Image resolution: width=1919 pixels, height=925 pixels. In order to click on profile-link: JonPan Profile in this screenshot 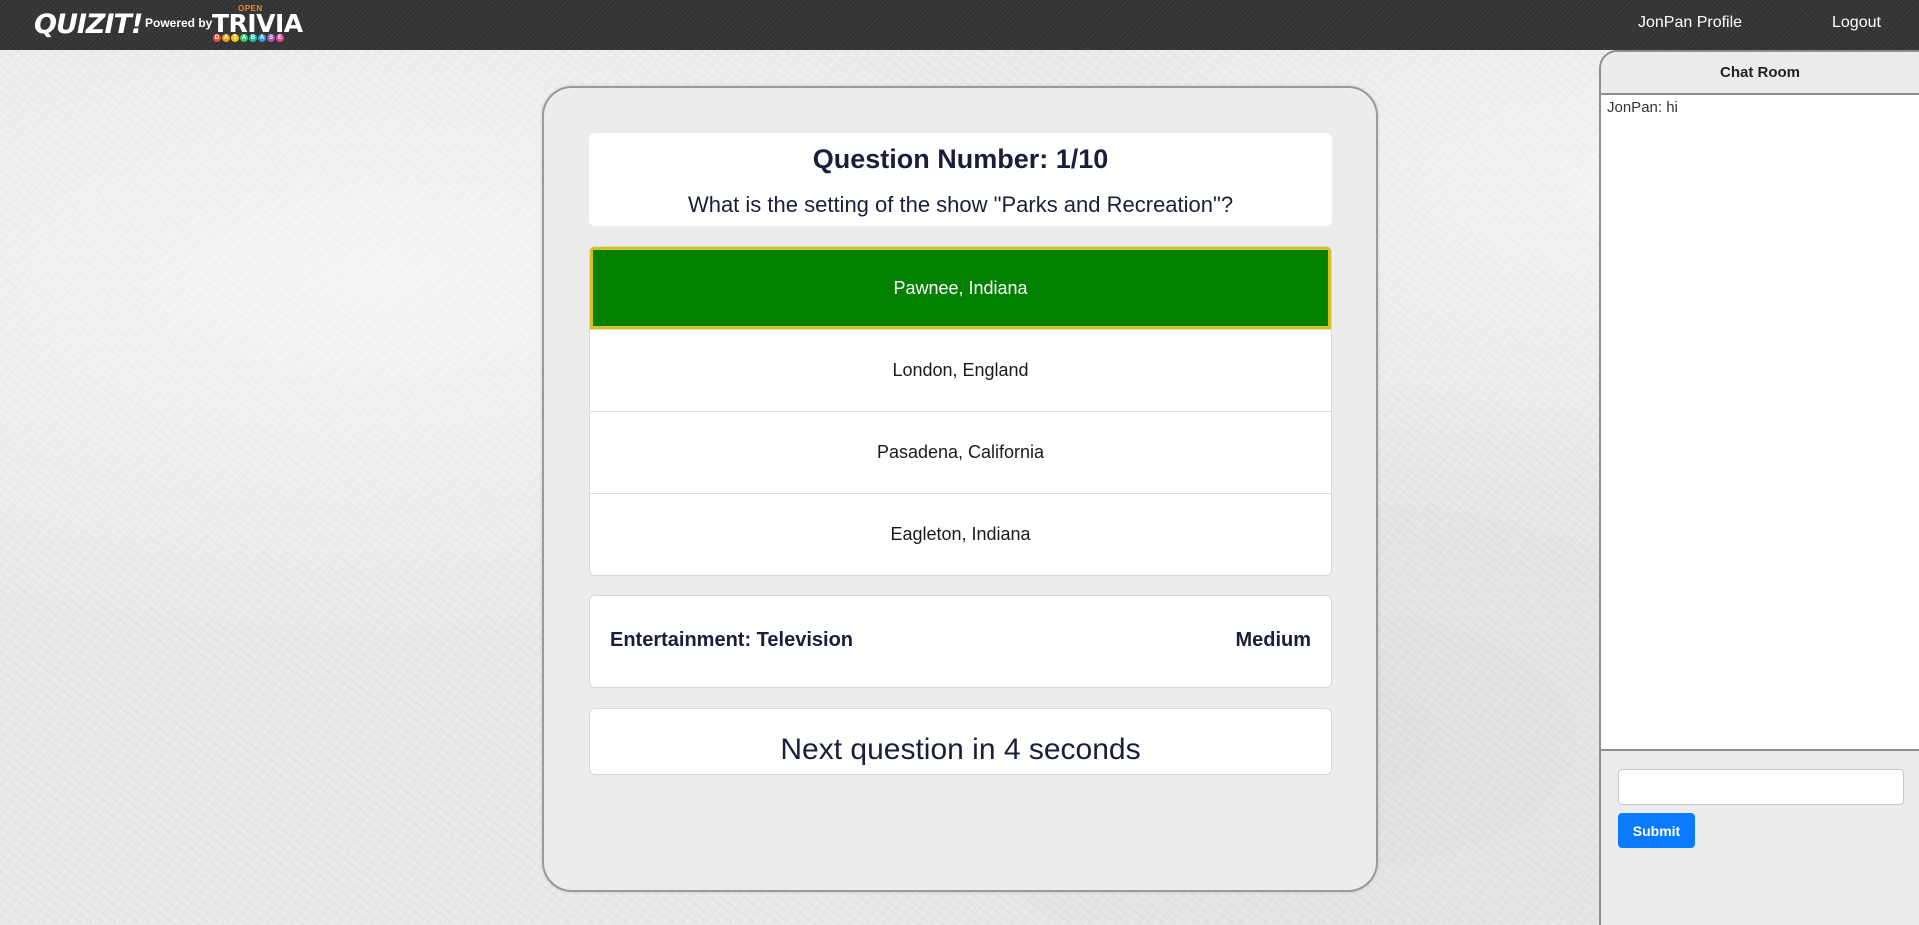, I will do `click(1690, 23)`.